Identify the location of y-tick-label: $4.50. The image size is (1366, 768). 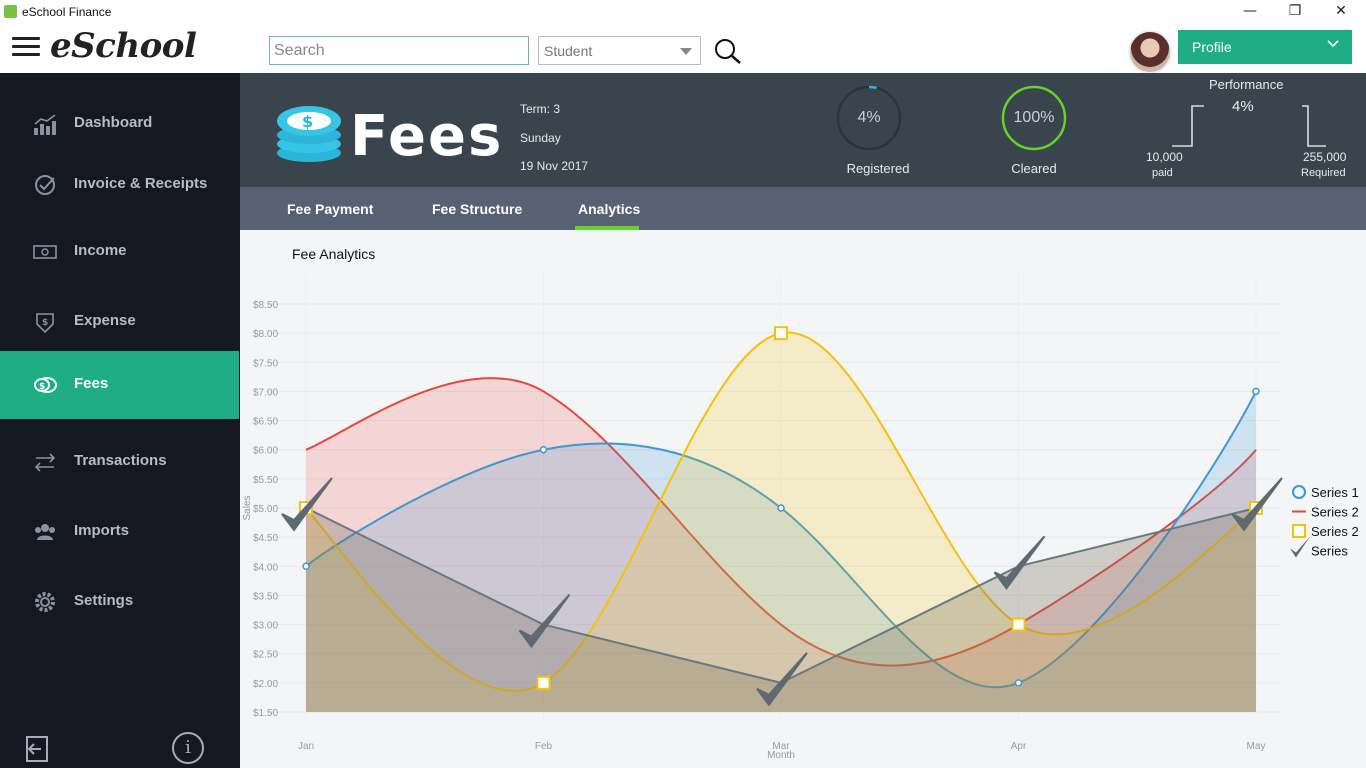
(265, 538).